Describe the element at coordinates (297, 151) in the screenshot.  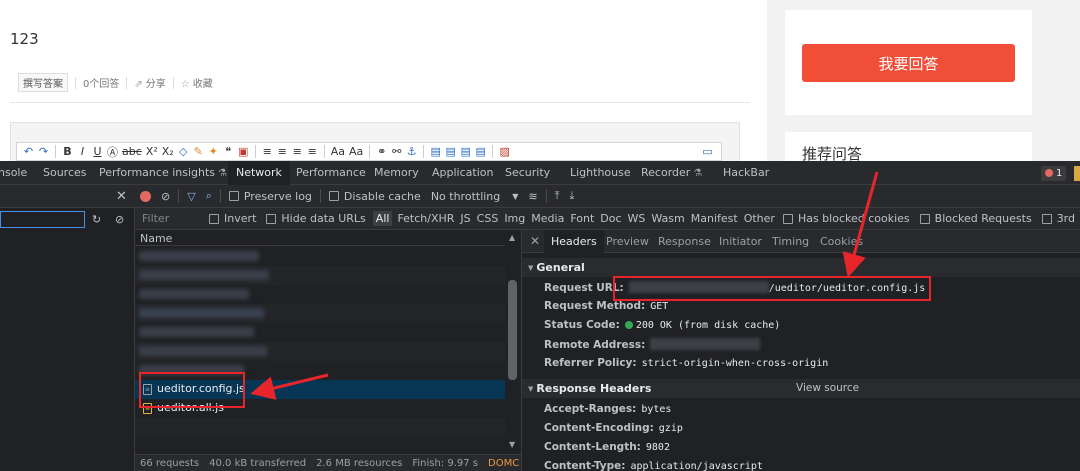
I see `align-right-icon: ≡` at that location.